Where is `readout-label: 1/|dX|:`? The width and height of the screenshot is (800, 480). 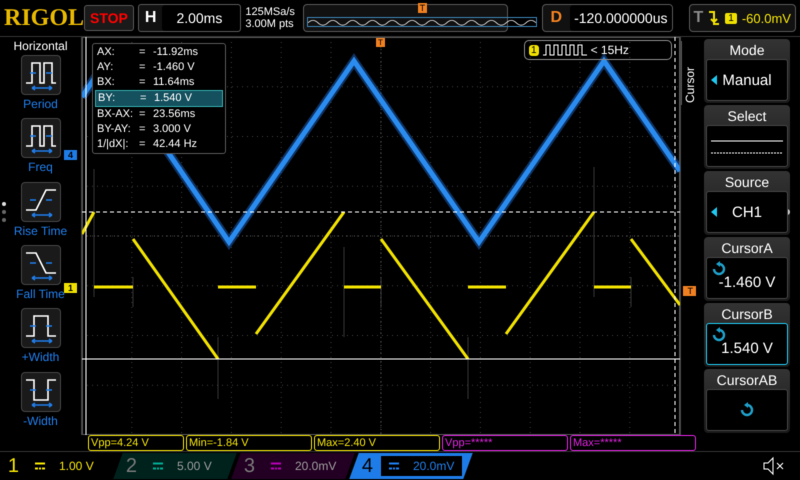
readout-label: 1/|dX|: is located at coordinates (113, 144).